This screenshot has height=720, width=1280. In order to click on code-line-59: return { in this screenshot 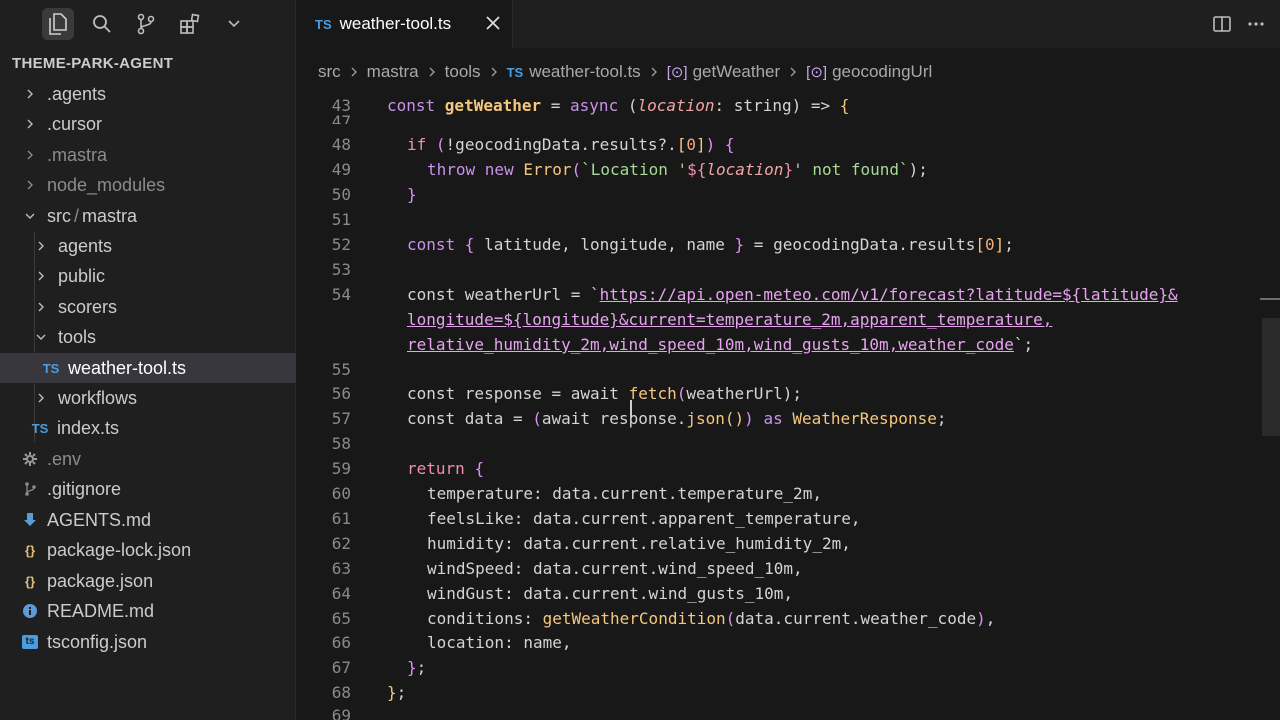, I will do `click(446, 468)`.